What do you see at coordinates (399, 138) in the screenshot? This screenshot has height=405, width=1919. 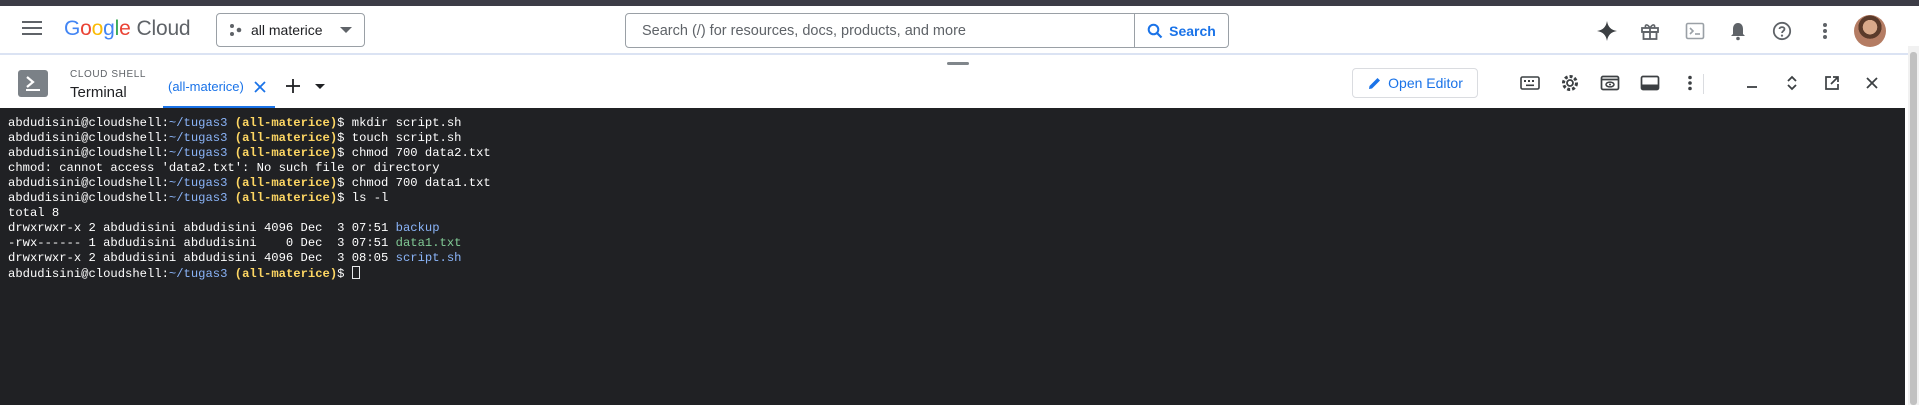 I see `command-text: $ touch script.sh` at bounding box center [399, 138].